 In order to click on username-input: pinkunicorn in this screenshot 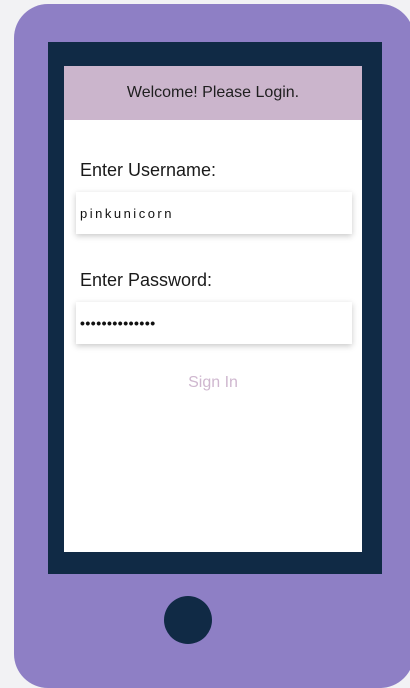, I will do `click(214, 213)`.